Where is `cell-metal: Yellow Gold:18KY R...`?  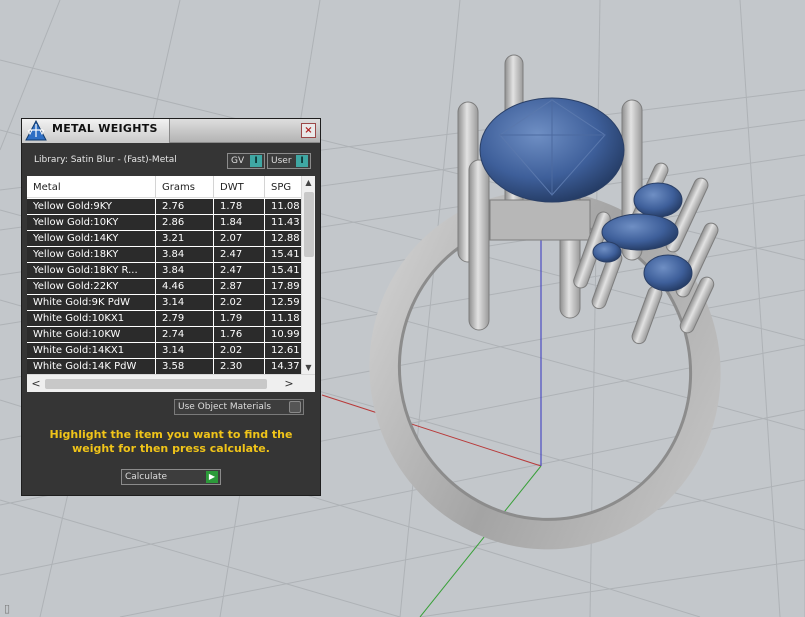 cell-metal: Yellow Gold:18KY R... is located at coordinates (91, 270).